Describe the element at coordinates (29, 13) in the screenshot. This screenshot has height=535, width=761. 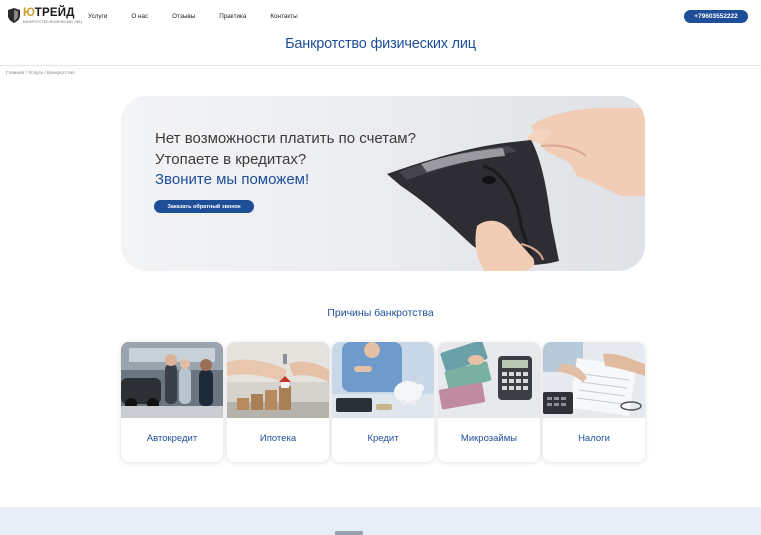
I see `logo-name-accent: Ю` at that location.